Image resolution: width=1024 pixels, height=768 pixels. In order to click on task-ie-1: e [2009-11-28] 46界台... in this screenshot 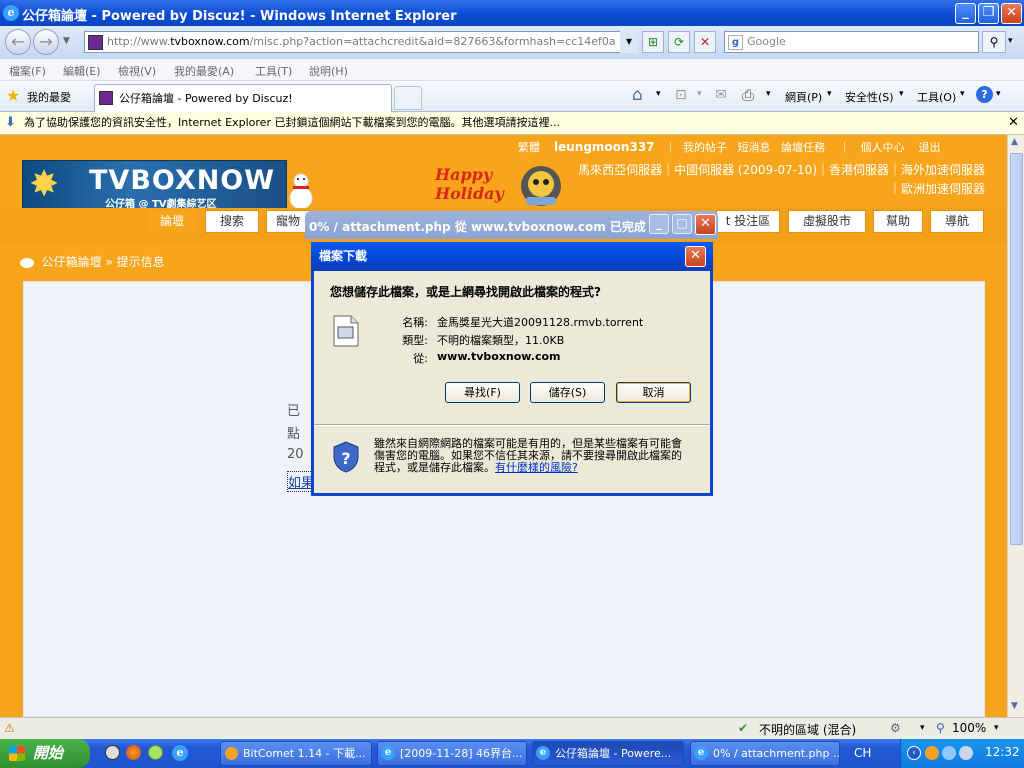, I will do `click(452, 753)`.